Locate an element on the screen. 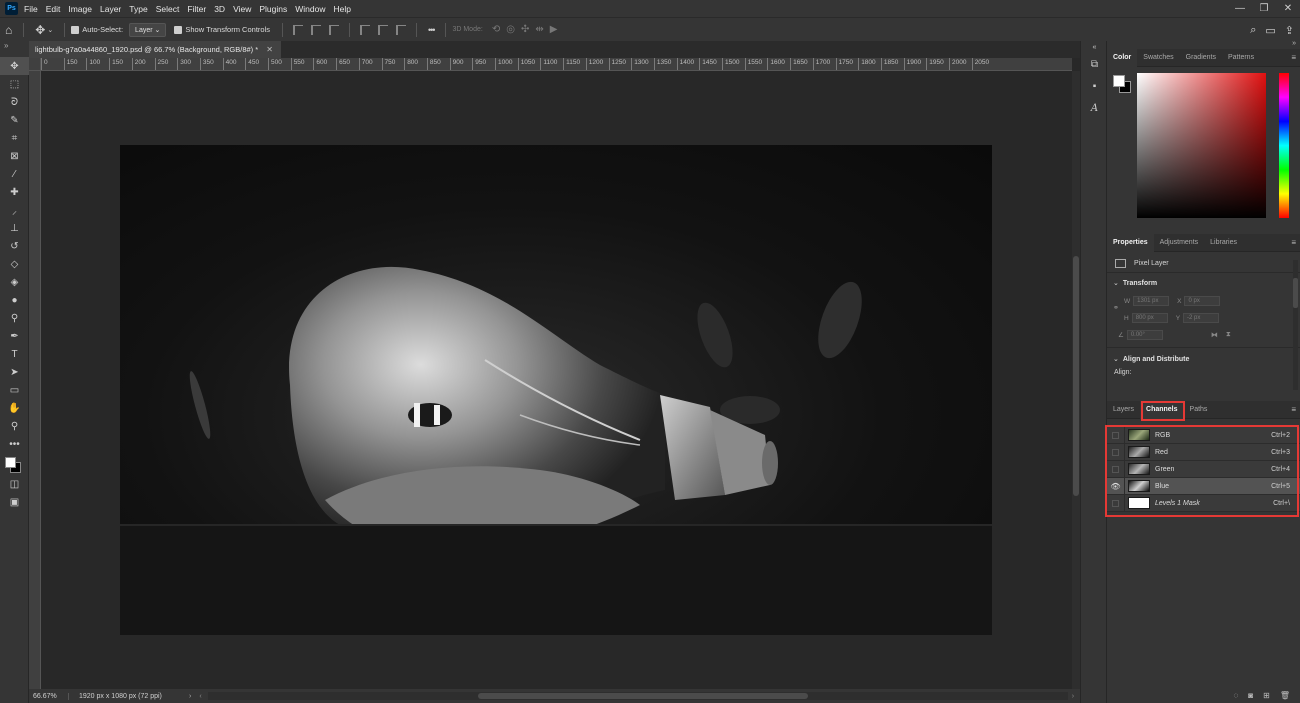  tab-patterns: Patterns is located at coordinates (1241, 58).